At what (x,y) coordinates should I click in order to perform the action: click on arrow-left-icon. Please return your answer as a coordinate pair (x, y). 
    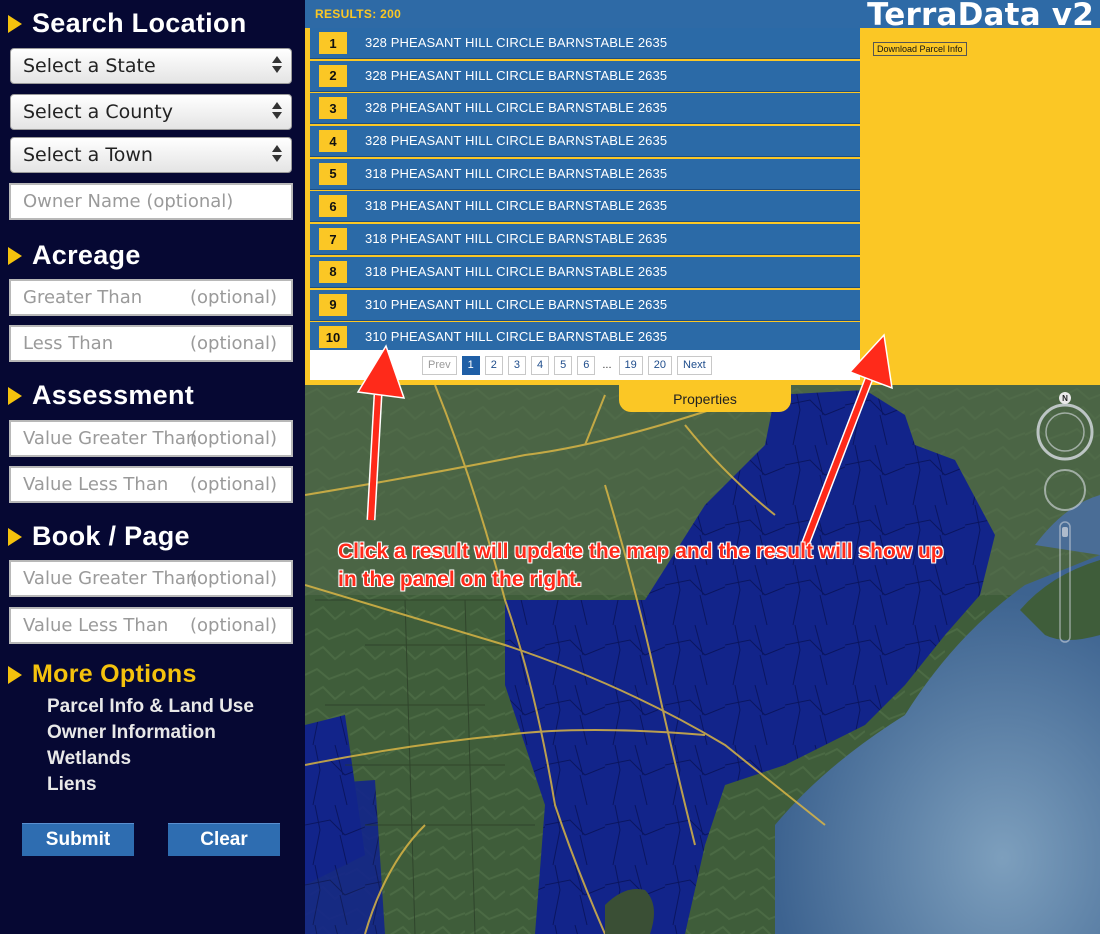
    Looking at the image, I should click on (381, 432).